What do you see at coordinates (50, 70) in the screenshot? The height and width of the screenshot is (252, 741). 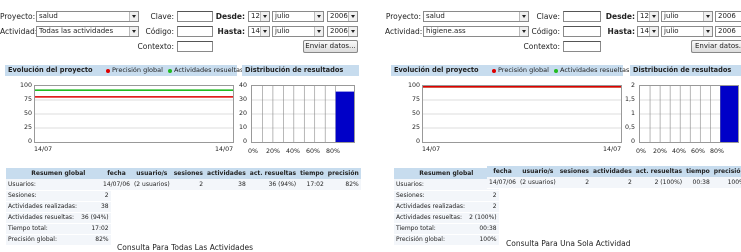 I see `evolution-title: Evolución del proyecto` at bounding box center [50, 70].